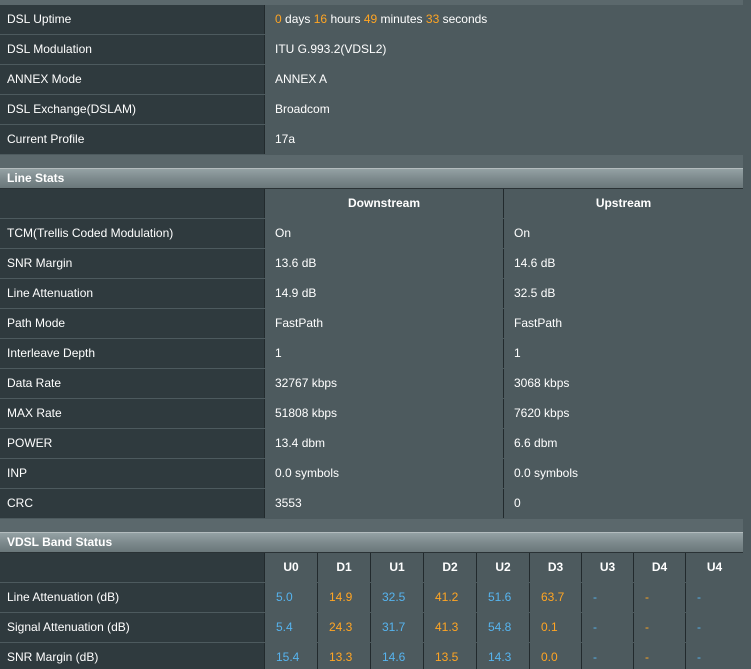 The image size is (751, 669). What do you see at coordinates (503, 656) in the screenshot?
I see `band-value-u2: 14.3` at bounding box center [503, 656].